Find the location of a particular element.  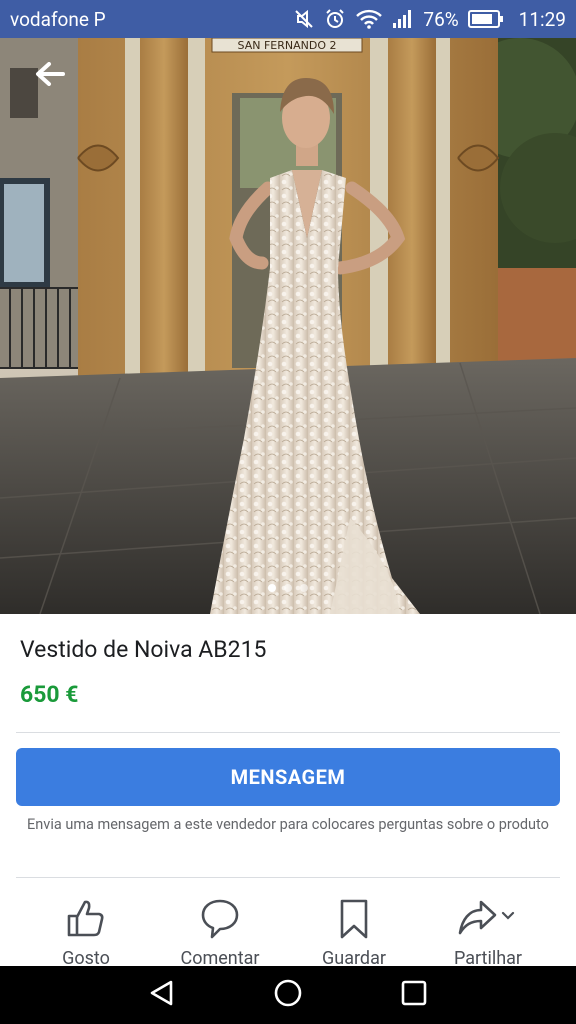

action-bar: Gosto Comentar Guardar Partilhar is located at coordinates (288, 923).